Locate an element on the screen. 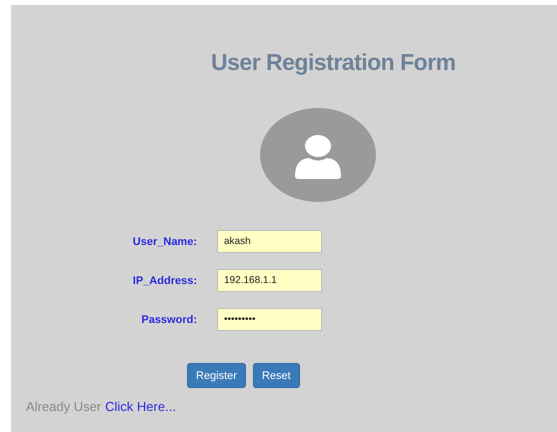 This screenshot has width=557, height=432. field-label: User_Name: is located at coordinates (164, 242).